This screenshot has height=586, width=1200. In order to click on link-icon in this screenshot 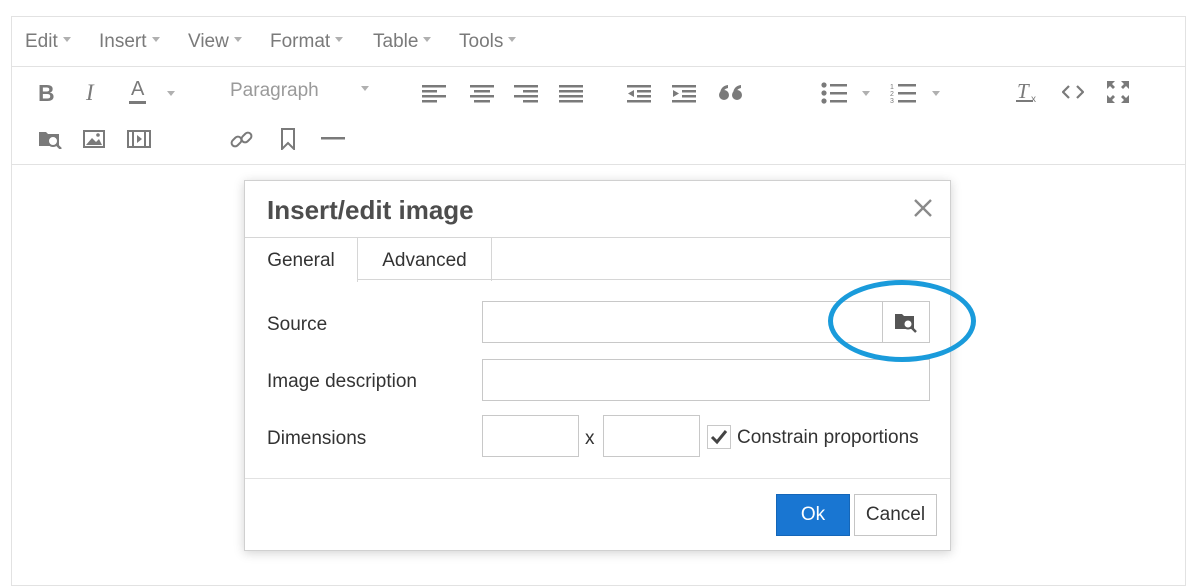, I will do `click(242, 140)`.